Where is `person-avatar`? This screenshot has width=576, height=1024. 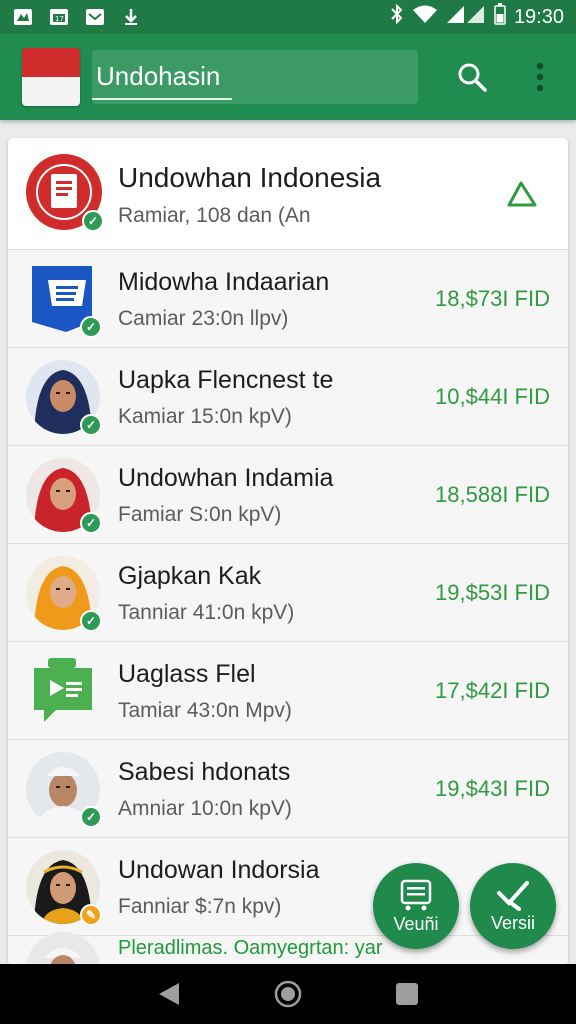 person-avatar is located at coordinates (63, 949).